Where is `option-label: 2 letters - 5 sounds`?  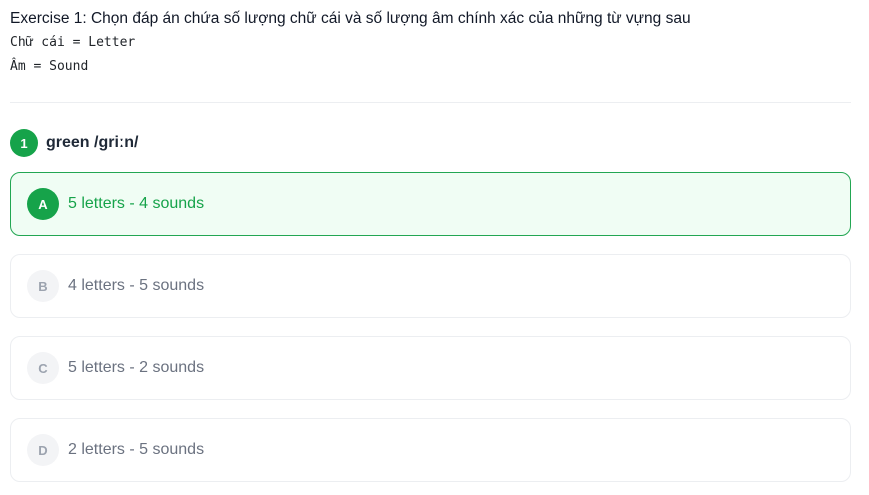
option-label: 2 letters - 5 sounds is located at coordinates (136, 449).